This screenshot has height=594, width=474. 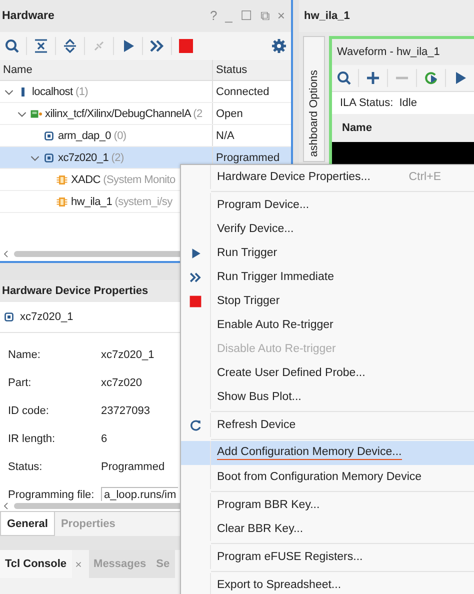 I want to click on menu-item: Enable Auto Re-trigger, so click(x=327, y=325).